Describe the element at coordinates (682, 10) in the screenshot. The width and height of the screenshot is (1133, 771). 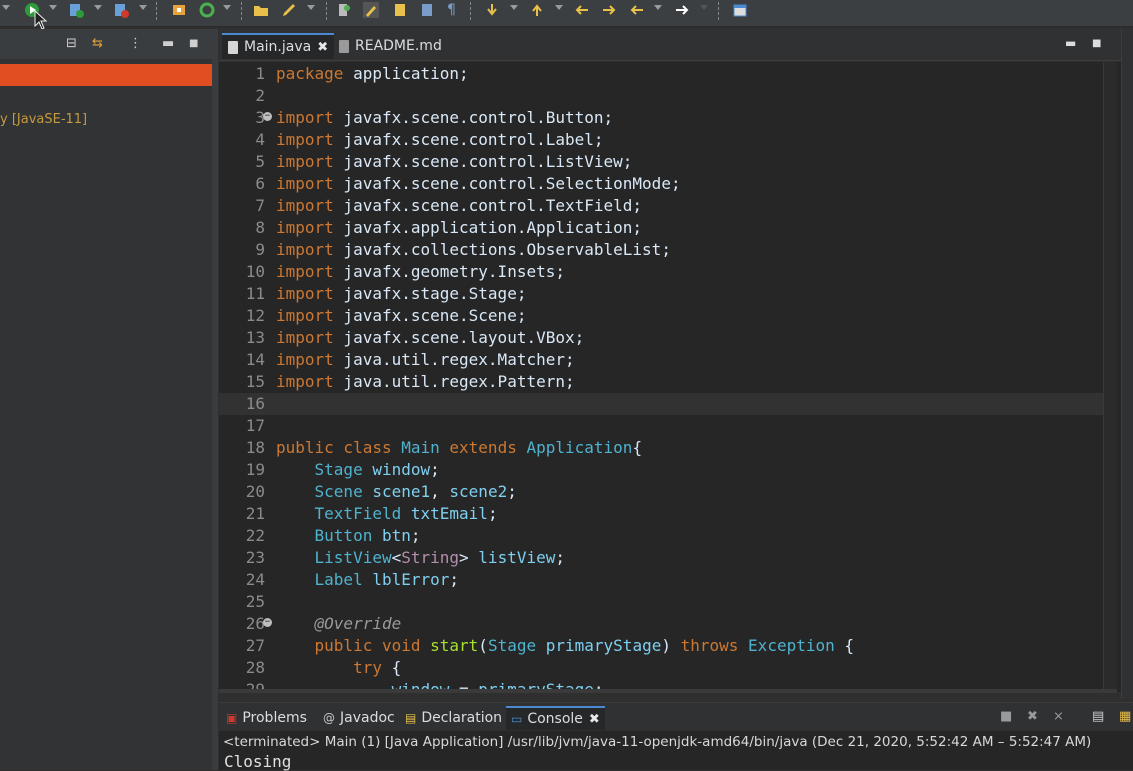
I see `nav-forward-icon` at that location.